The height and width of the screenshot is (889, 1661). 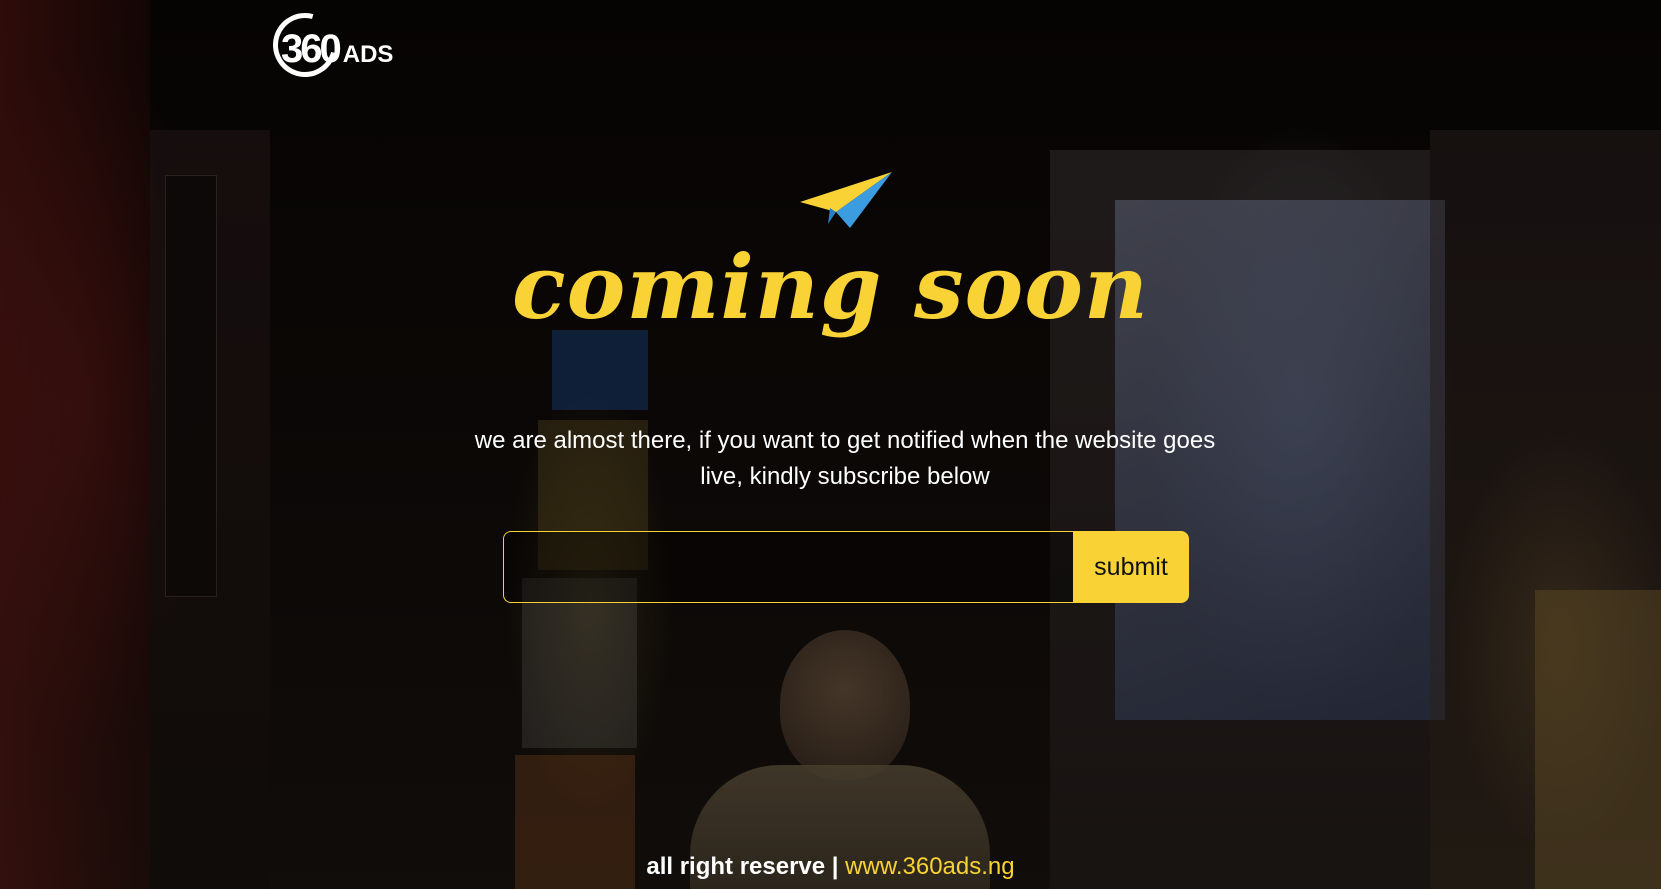 I want to click on site-logo: 360 ADS, so click(x=327, y=45).